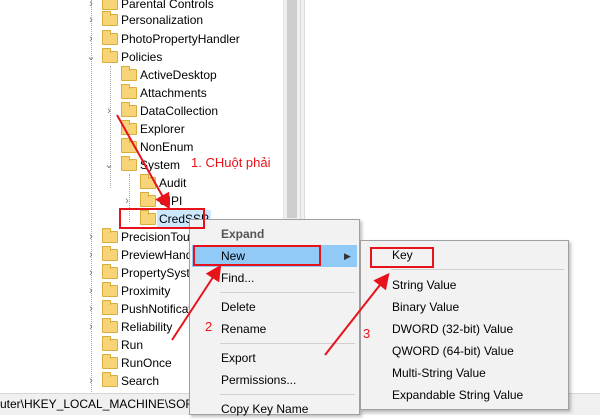 The width and height of the screenshot is (600, 420). I want to click on menu-item-copy-key-name: Copy Key Name, so click(274, 409).